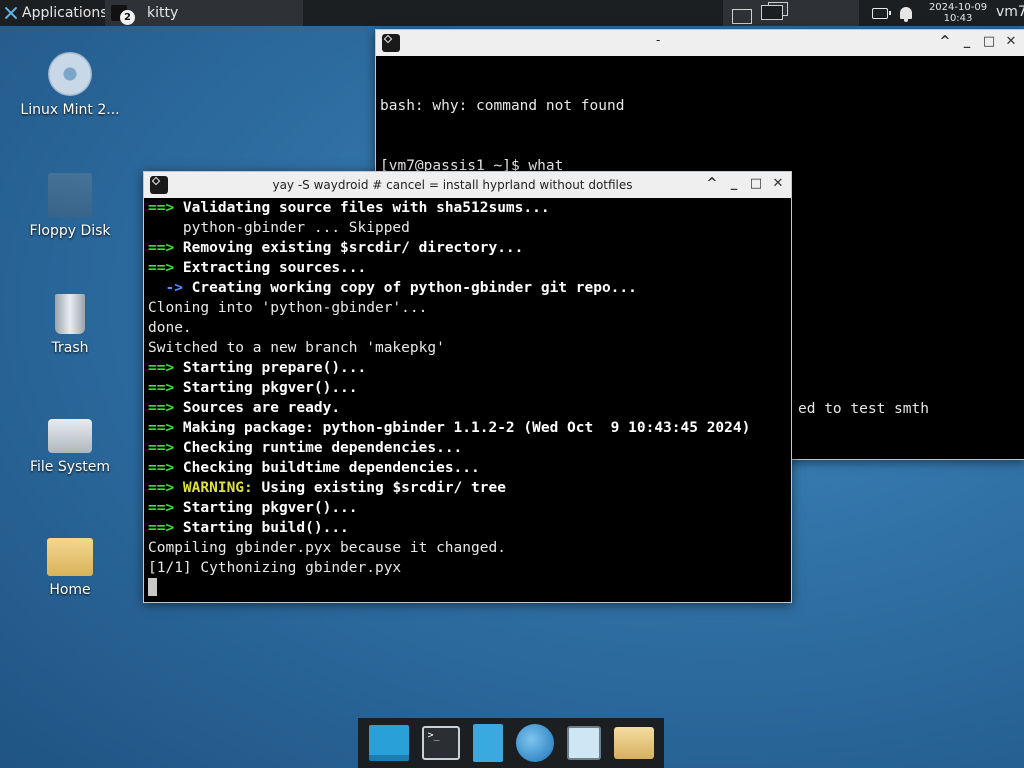 Image resolution: width=1024 pixels, height=768 pixels. I want to click on desktop-icon-trash: Trash, so click(70, 325).